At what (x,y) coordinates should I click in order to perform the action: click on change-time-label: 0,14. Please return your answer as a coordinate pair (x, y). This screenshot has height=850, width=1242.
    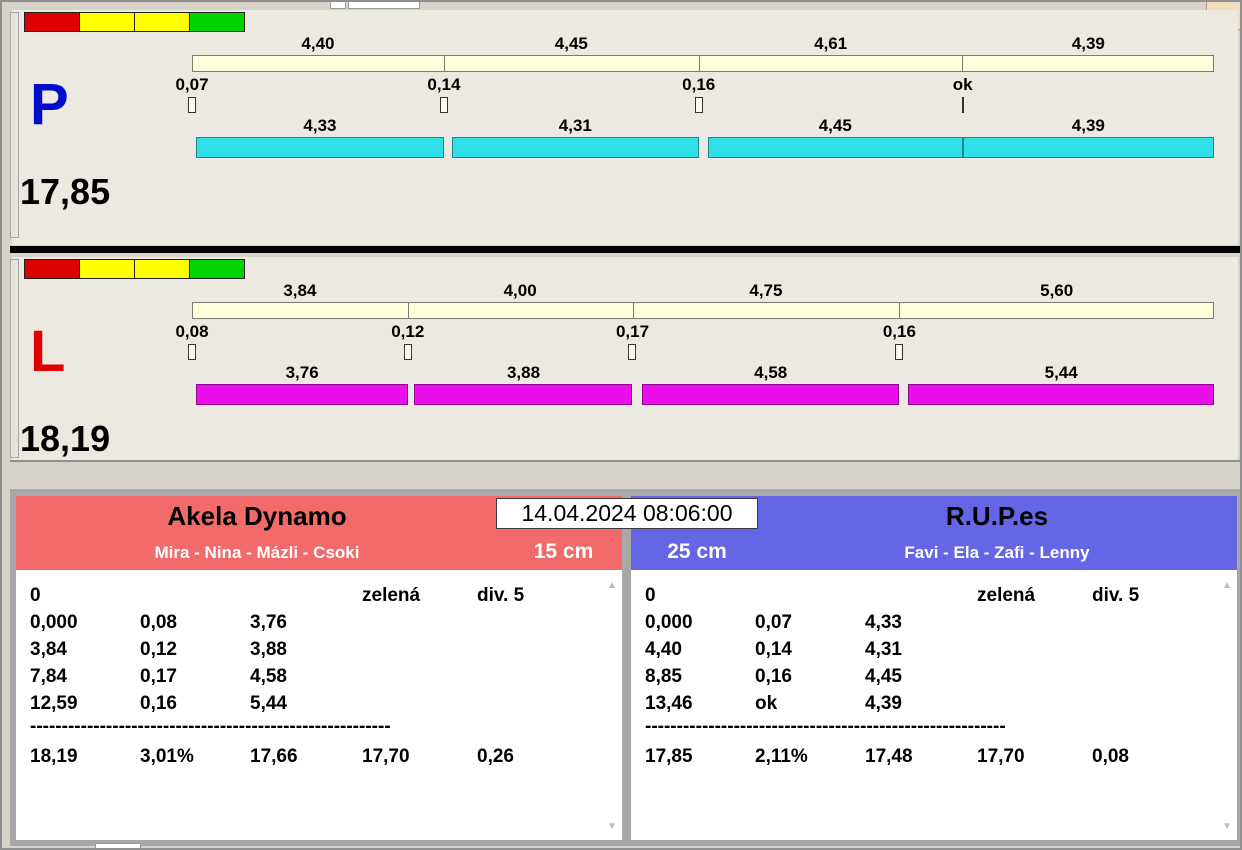
    Looking at the image, I should click on (444, 84).